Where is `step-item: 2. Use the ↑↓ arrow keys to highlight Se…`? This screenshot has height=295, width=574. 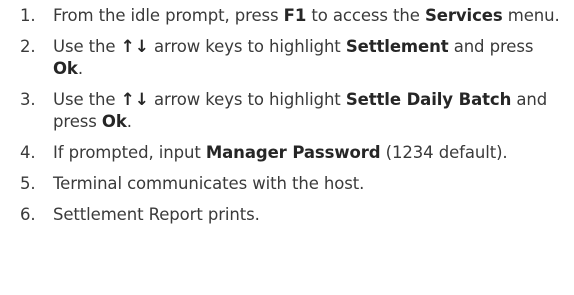 step-item: 2. Use the ↑↓ arrow keys to highlight Se… is located at coordinates (287, 58).